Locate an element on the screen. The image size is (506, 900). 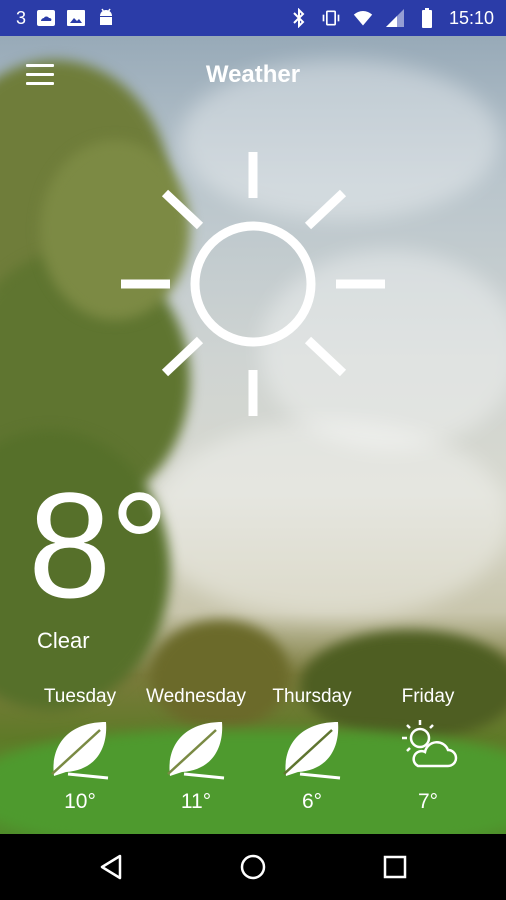
bluetooth-icon is located at coordinates (299, 18).